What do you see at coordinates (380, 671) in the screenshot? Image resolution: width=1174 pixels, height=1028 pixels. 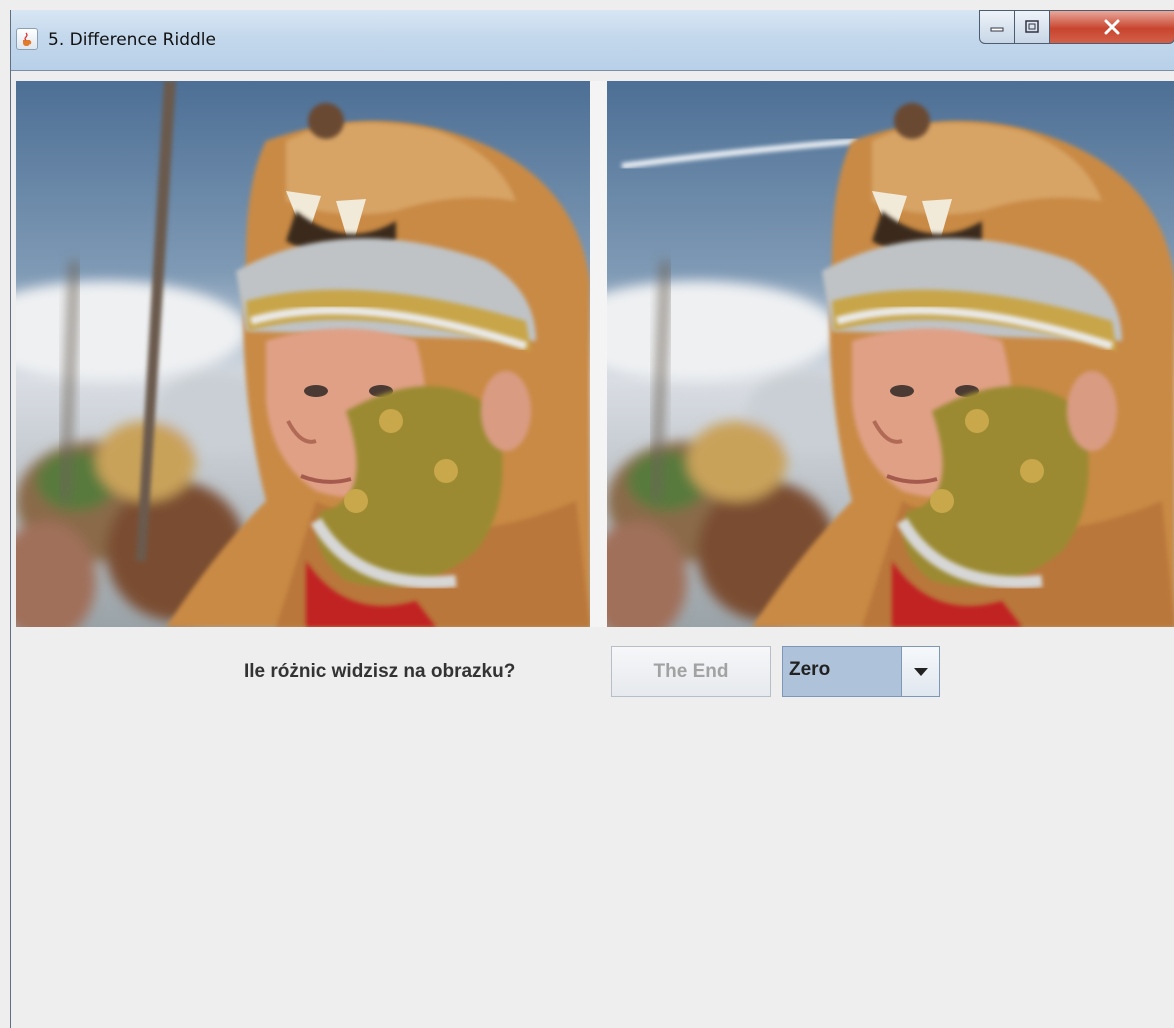 I see `question-label: Ile różnic widzisz na obrazku?` at bounding box center [380, 671].